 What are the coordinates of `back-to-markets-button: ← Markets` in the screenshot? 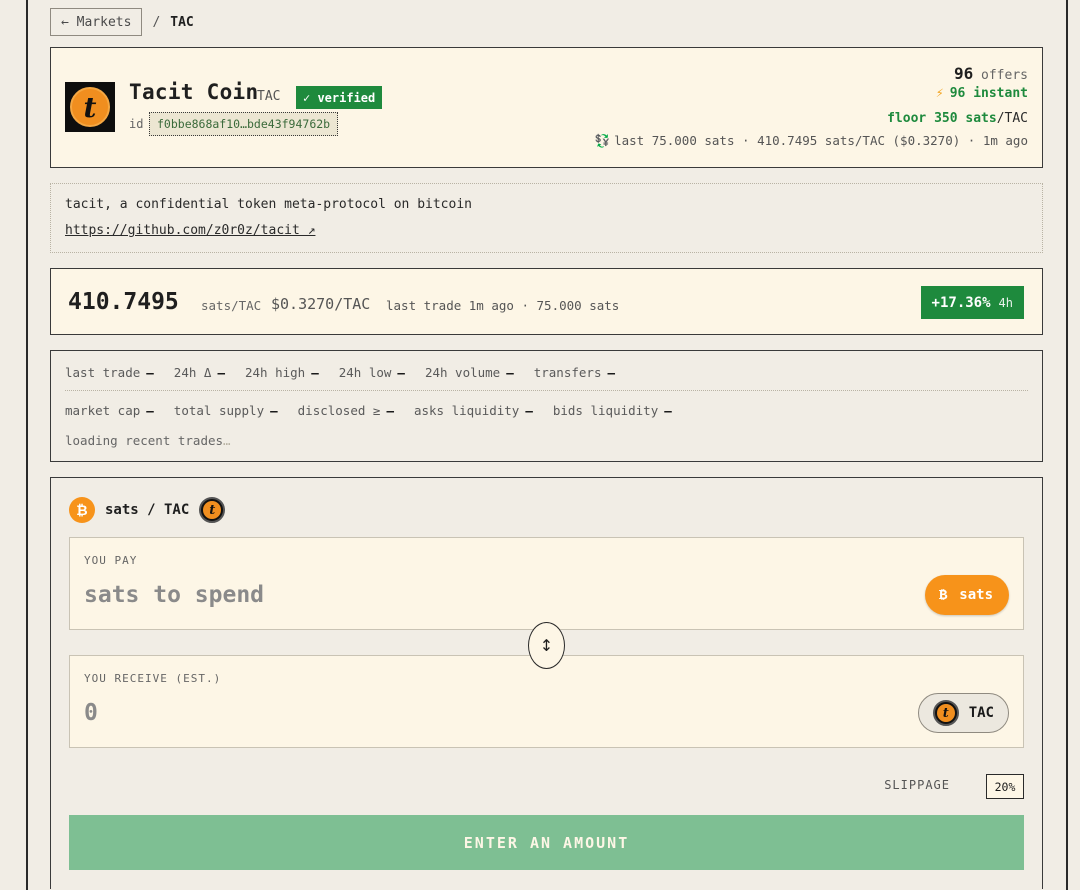 It's located at (96, 22).